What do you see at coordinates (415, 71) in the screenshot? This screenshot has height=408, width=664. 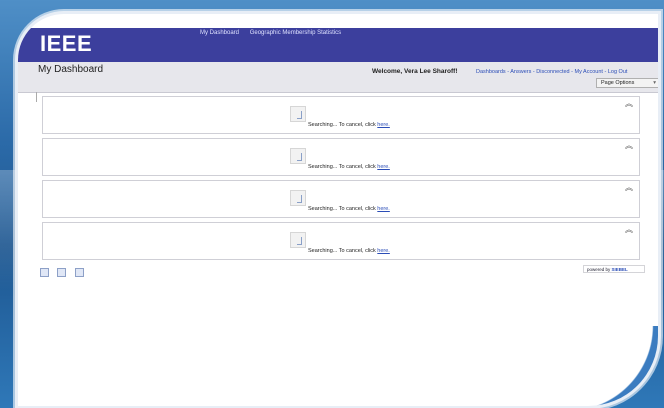 I see `welcome-message: Welcome, Vera Lee Sharoff!` at bounding box center [415, 71].